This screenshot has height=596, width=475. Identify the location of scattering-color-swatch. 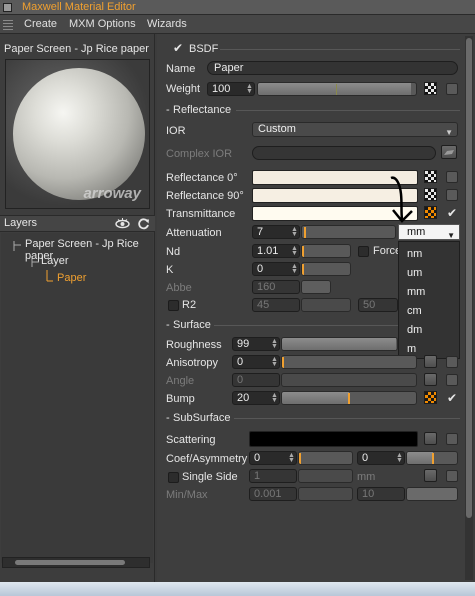
(333, 439).